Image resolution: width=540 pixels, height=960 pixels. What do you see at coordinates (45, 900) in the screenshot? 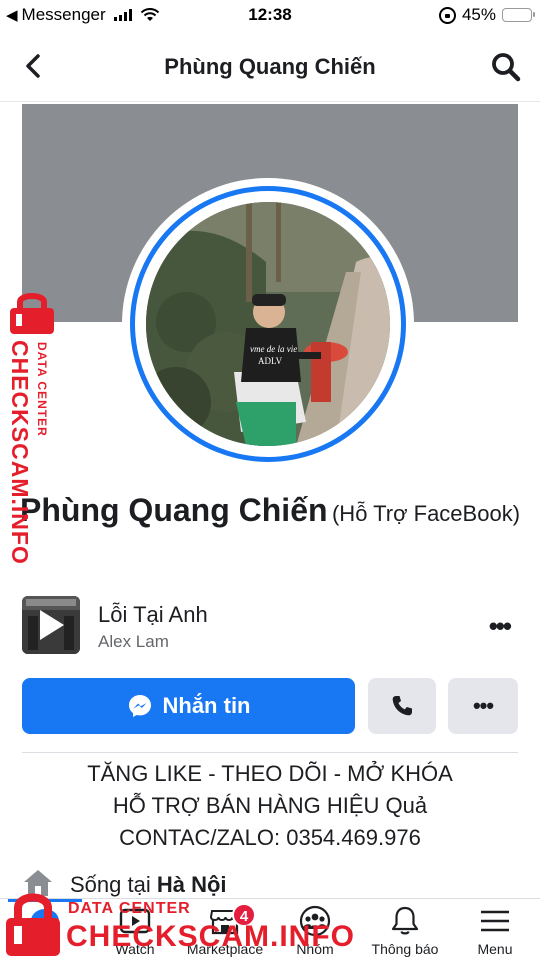
I see `active-tab-indicator` at bounding box center [45, 900].